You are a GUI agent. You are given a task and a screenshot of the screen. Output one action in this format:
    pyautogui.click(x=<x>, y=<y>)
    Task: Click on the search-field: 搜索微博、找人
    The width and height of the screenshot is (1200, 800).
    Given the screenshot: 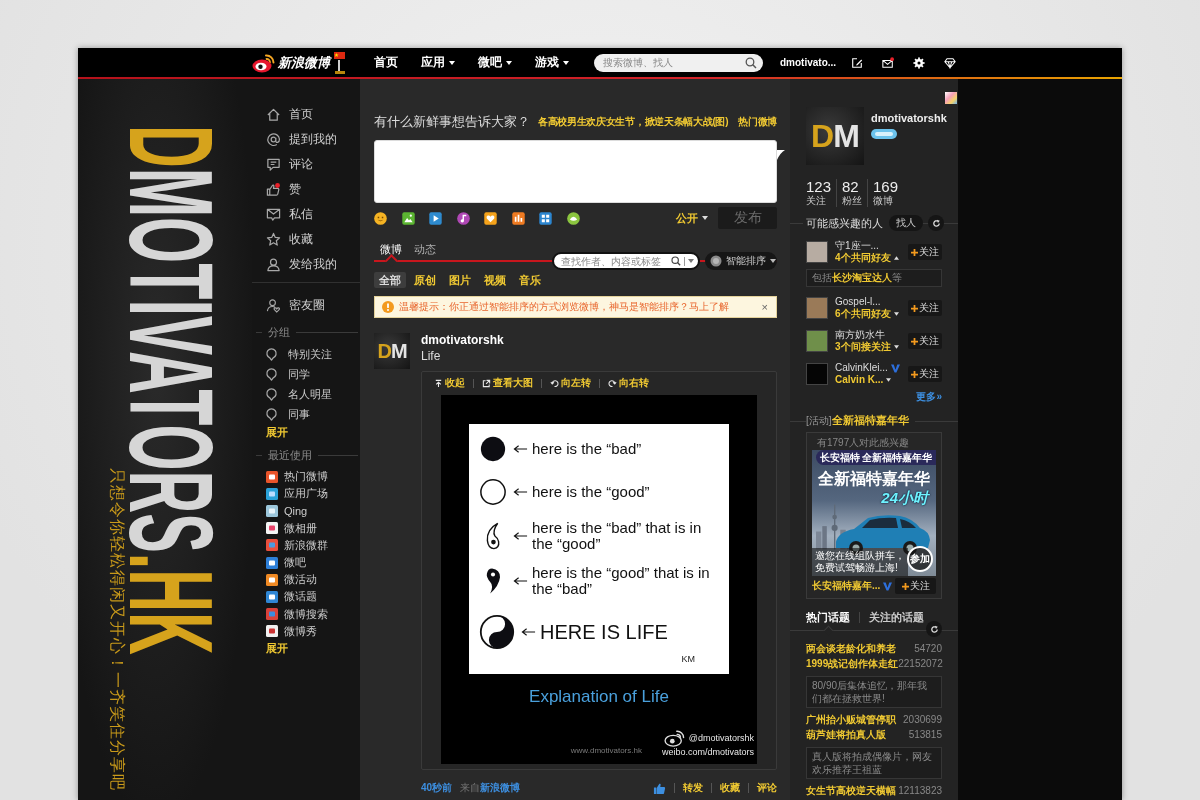 What is the action you would take?
    pyautogui.click(x=678, y=62)
    